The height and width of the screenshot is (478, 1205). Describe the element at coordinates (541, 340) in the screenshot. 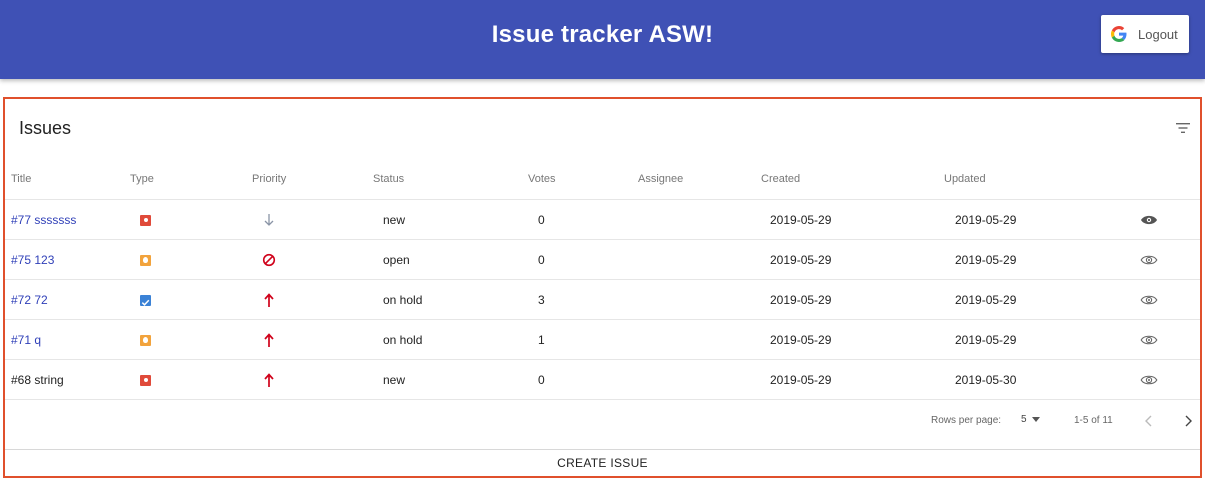

I see `issue-votes: 1` at that location.